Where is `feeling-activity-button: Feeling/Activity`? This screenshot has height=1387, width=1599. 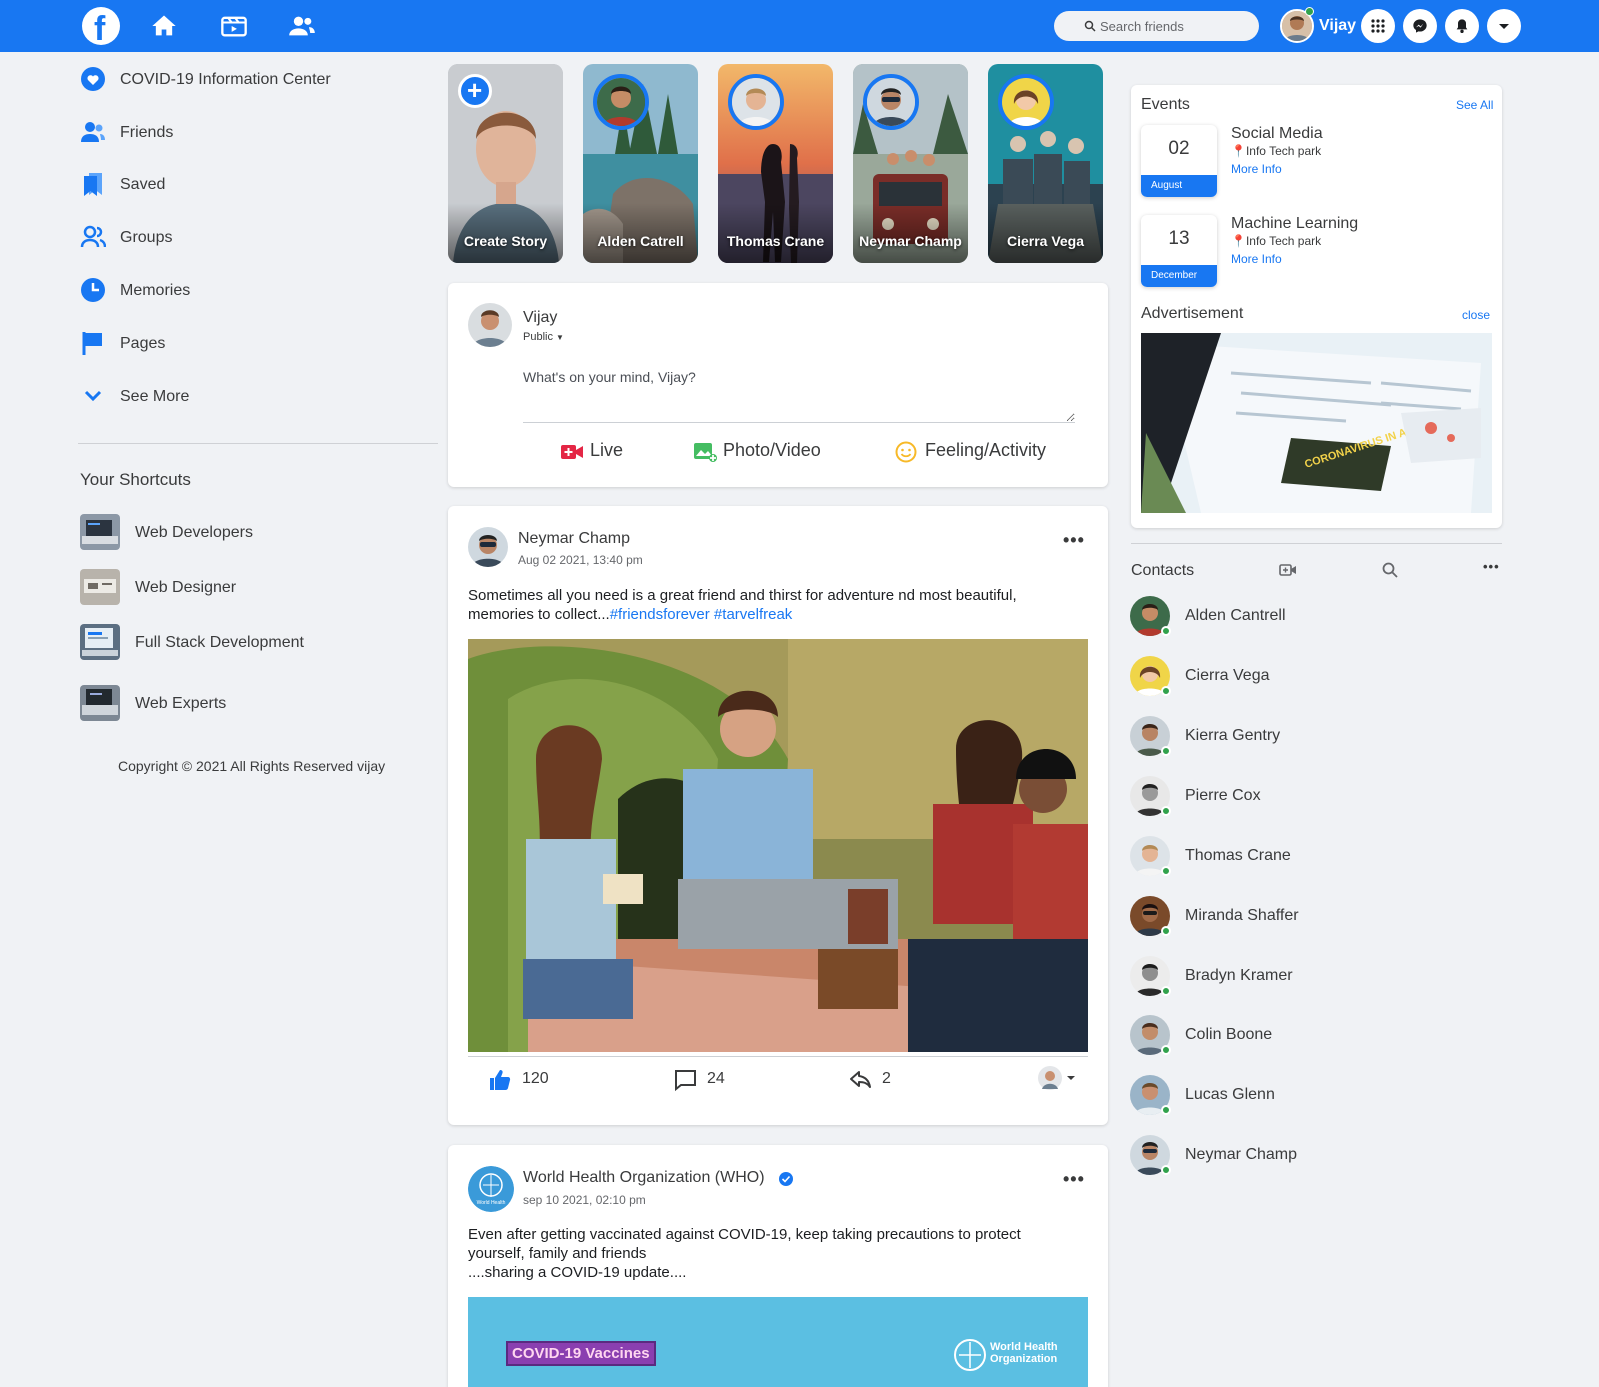 feeling-activity-button: Feeling/Activity is located at coordinates (980, 451).